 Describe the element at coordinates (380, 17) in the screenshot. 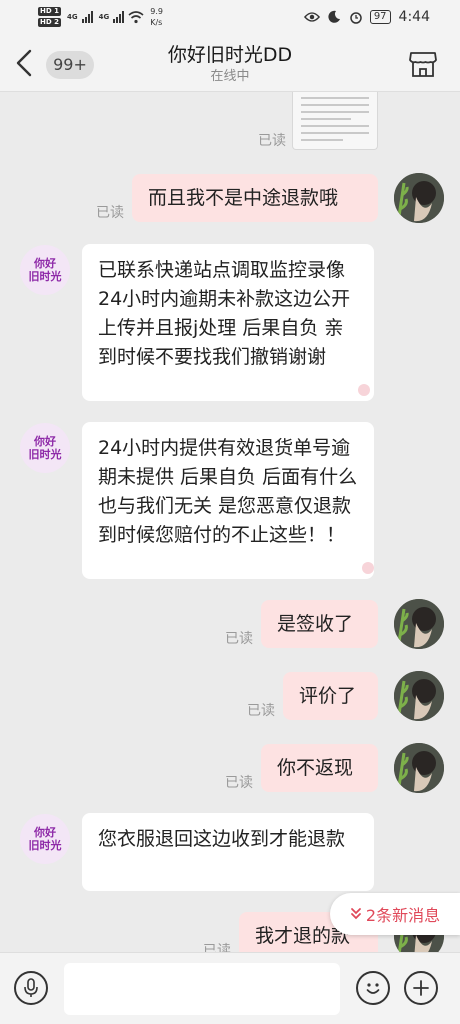

I see `battery-level: 97` at that location.